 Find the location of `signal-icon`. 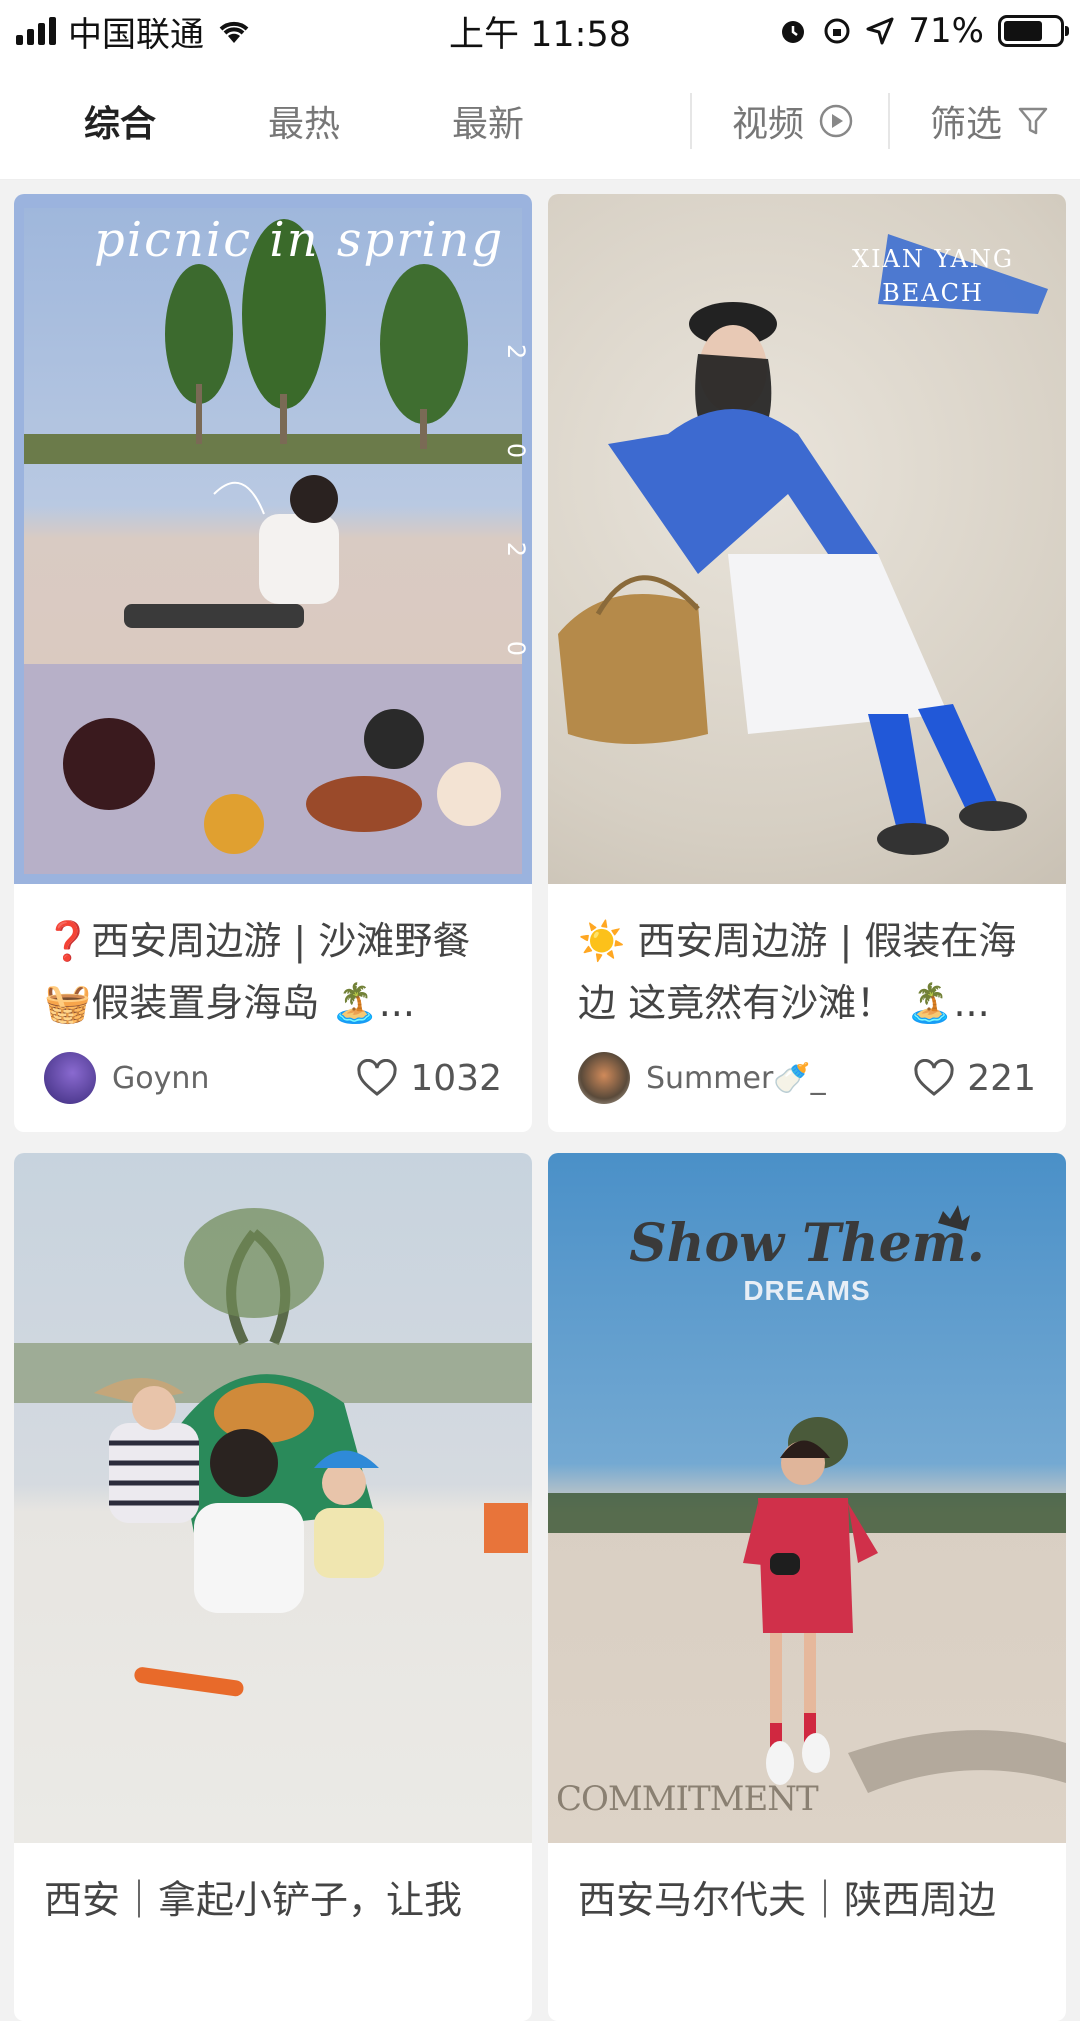

signal-icon is located at coordinates (36, 31).